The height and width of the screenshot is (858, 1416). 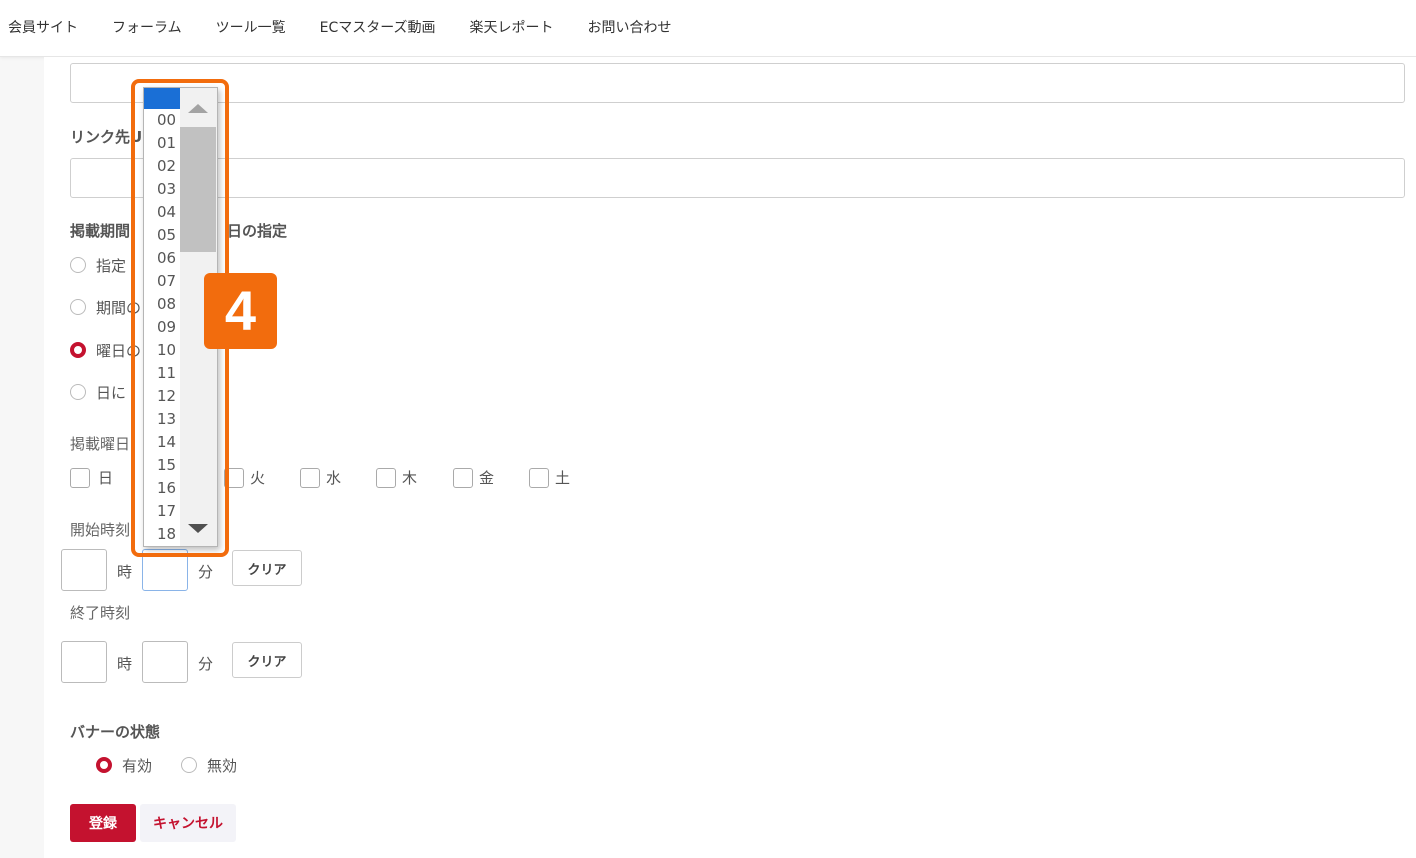 I want to click on cancel-button: キャンセル, so click(x=188, y=823).